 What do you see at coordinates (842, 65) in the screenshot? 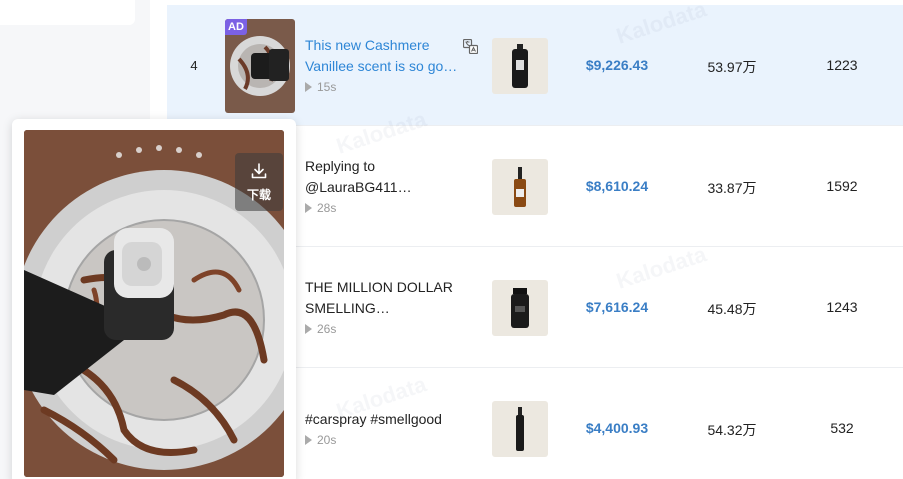
I see `likes-value: 1223` at bounding box center [842, 65].